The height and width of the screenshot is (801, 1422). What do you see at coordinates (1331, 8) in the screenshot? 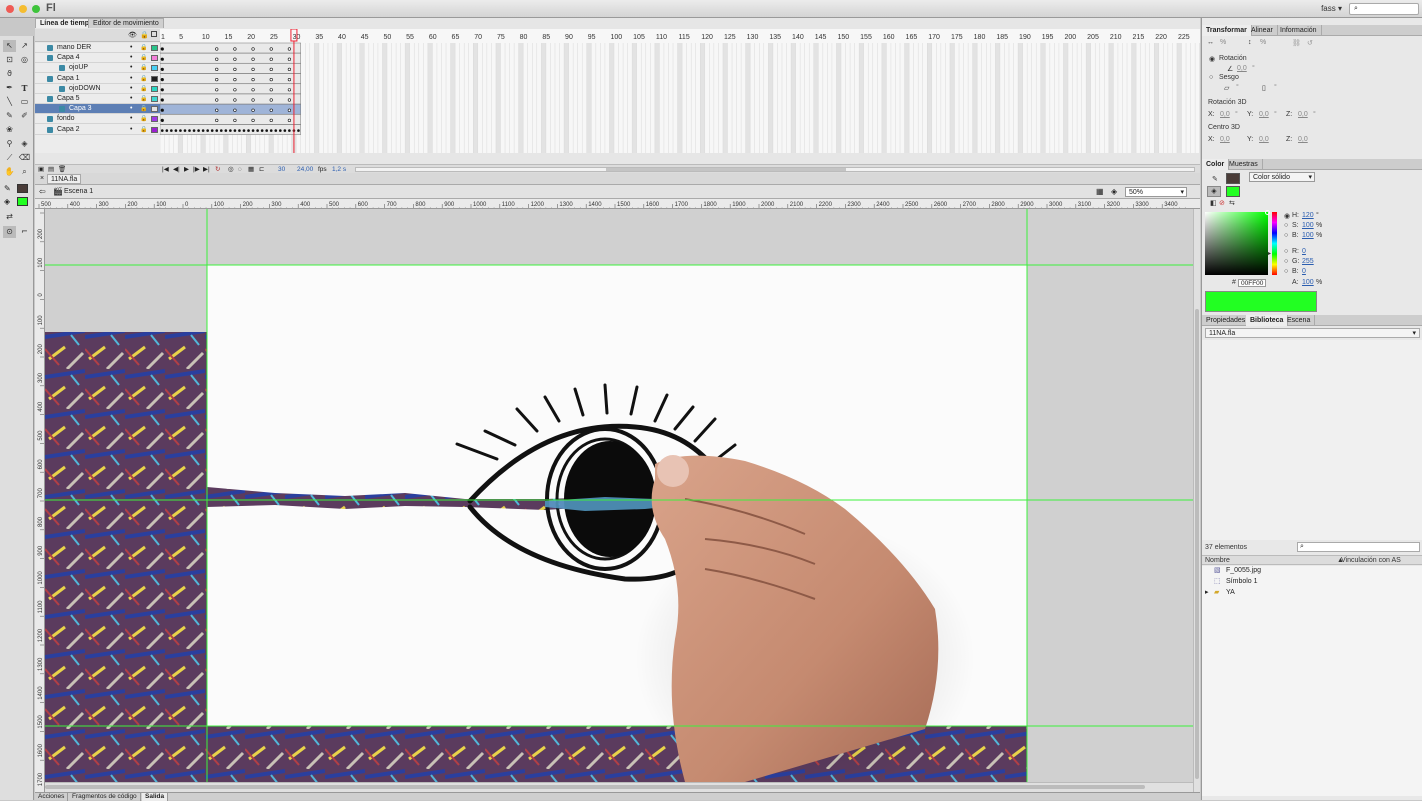
I see `user-menu: fass ▾` at bounding box center [1331, 8].